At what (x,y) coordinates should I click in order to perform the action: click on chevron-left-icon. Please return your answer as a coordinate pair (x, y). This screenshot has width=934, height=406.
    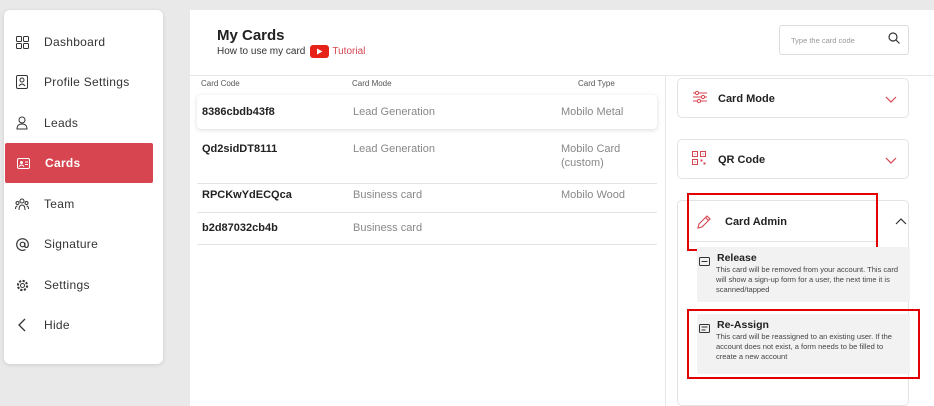
    Looking at the image, I should click on (22, 325).